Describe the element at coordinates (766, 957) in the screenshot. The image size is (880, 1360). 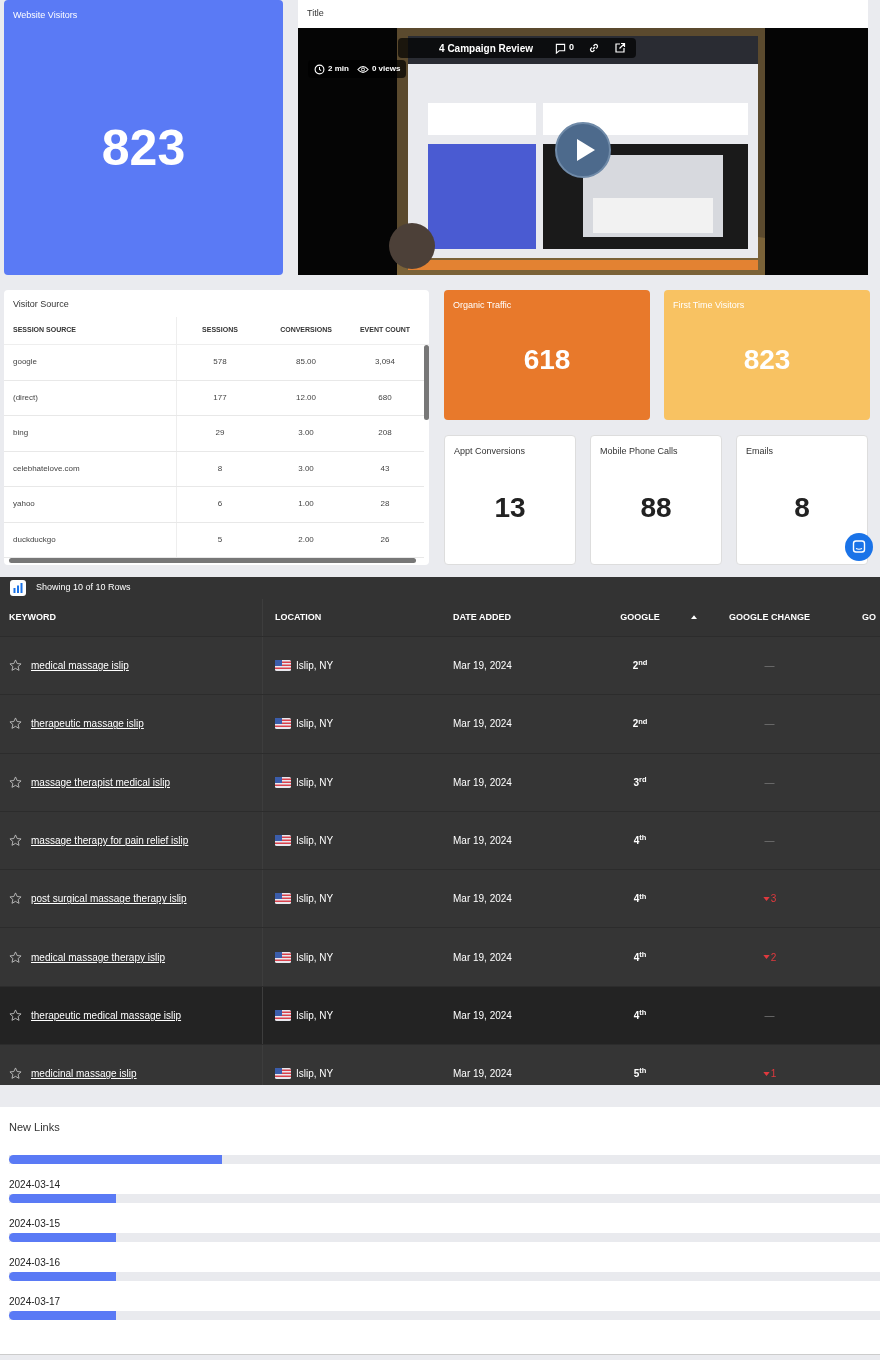
I see `down-arrow-icon` at that location.